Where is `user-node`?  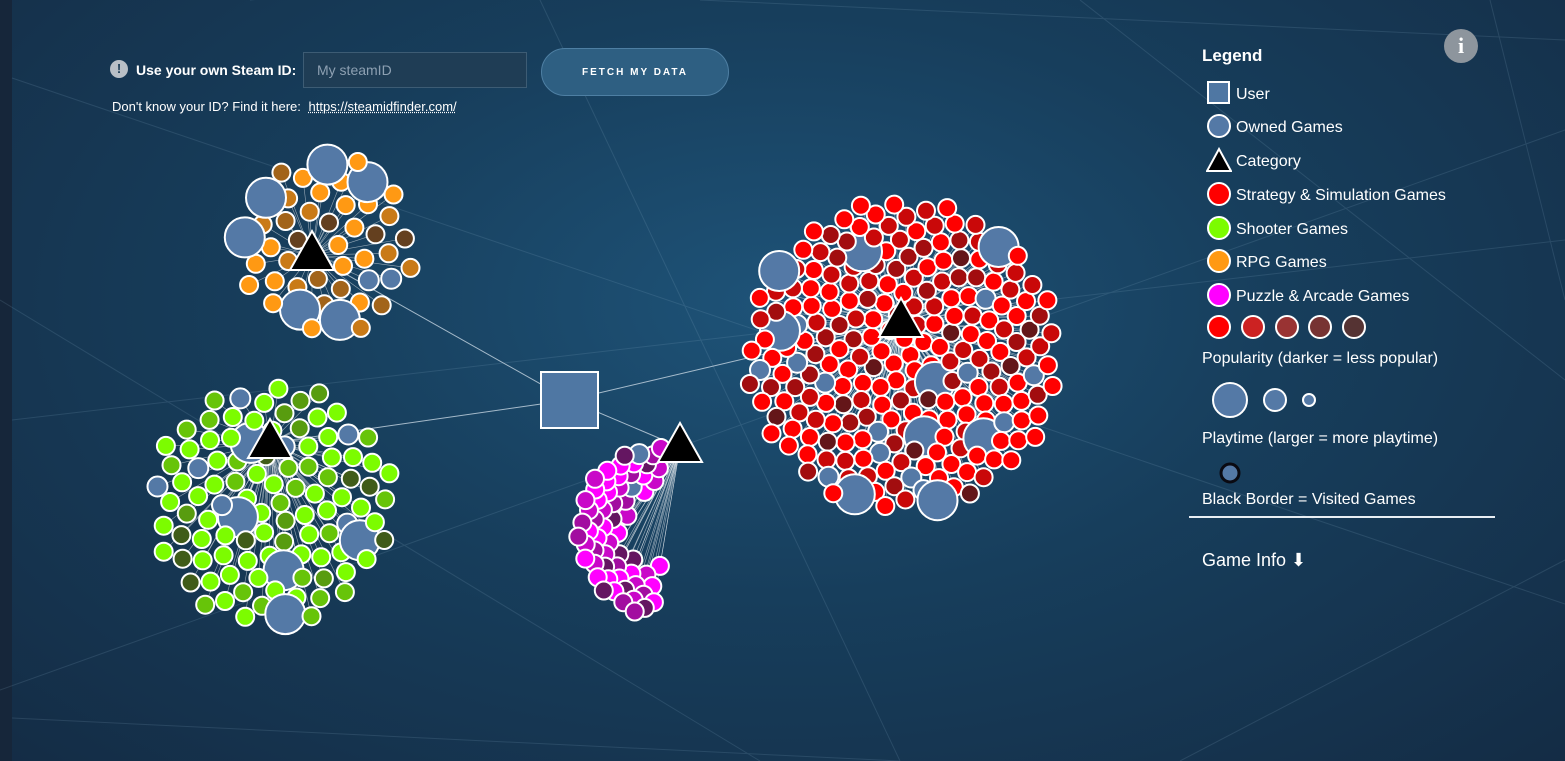
user-node is located at coordinates (569, 400).